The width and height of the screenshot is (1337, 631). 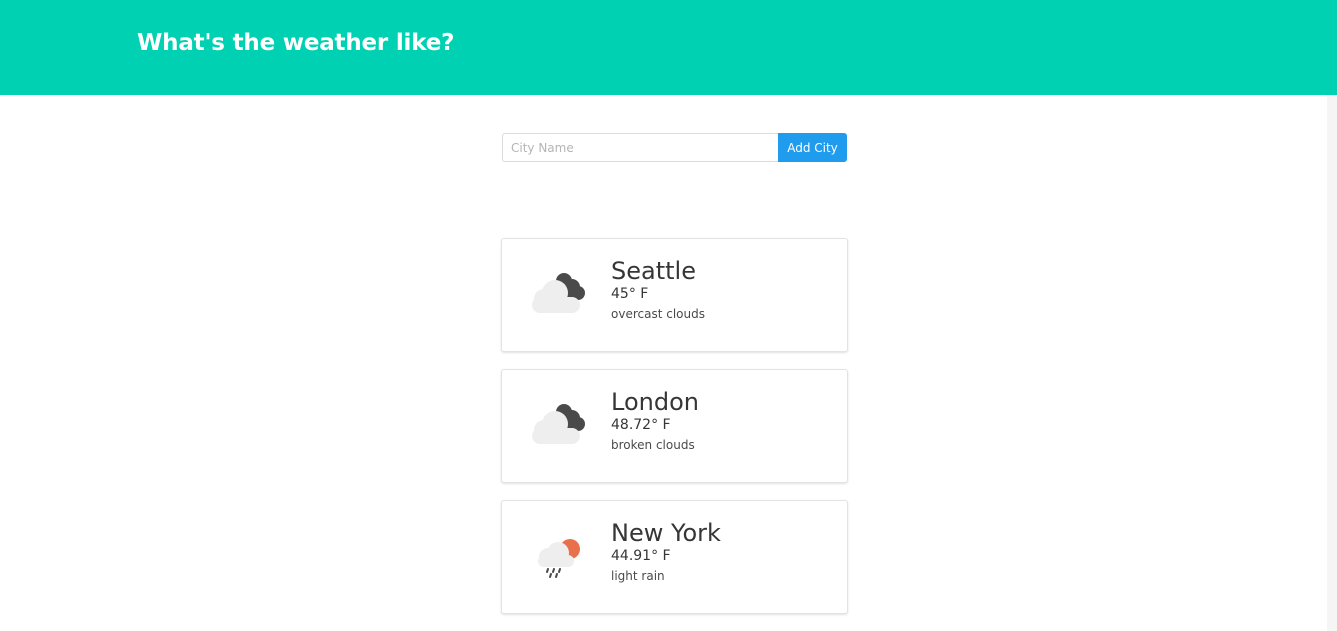 I want to click on broken-clouds-icon, so click(x=560, y=425).